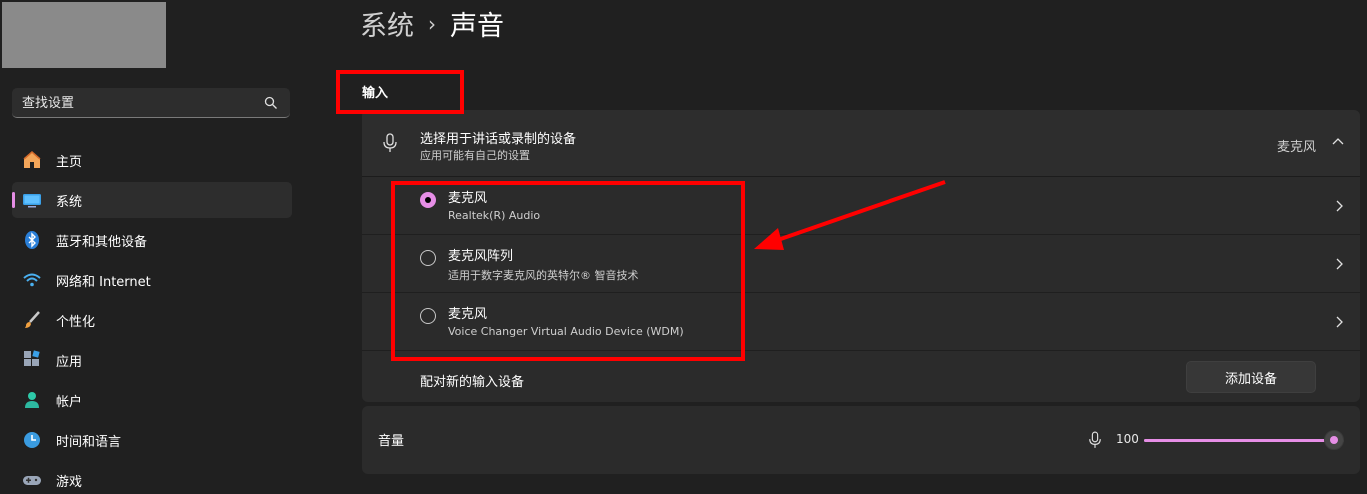  What do you see at coordinates (32, 280) in the screenshot?
I see `wifi-icon` at bounding box center [32, 280].